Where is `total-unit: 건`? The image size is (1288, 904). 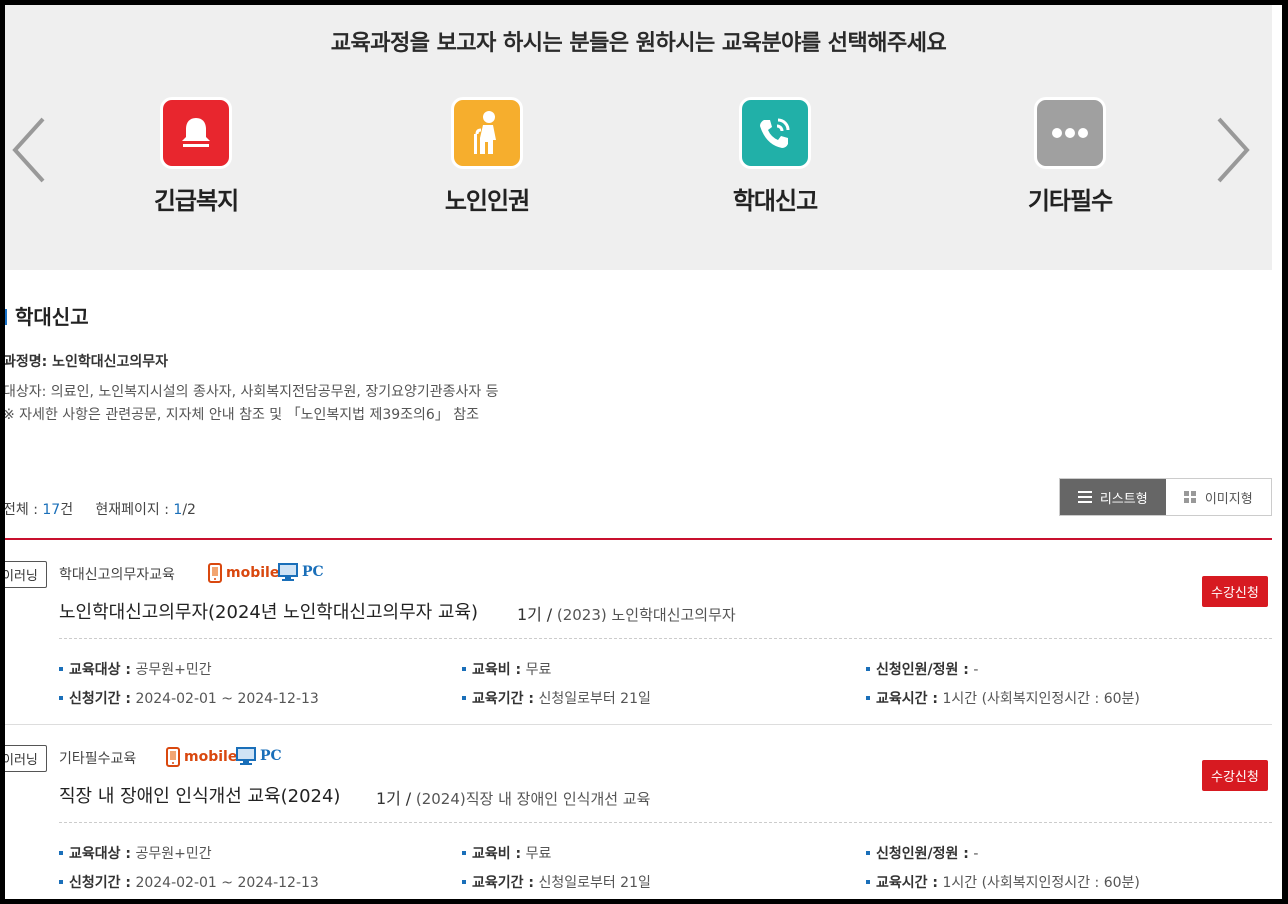
total-unit: 건 is located at coordinates (67, 510).